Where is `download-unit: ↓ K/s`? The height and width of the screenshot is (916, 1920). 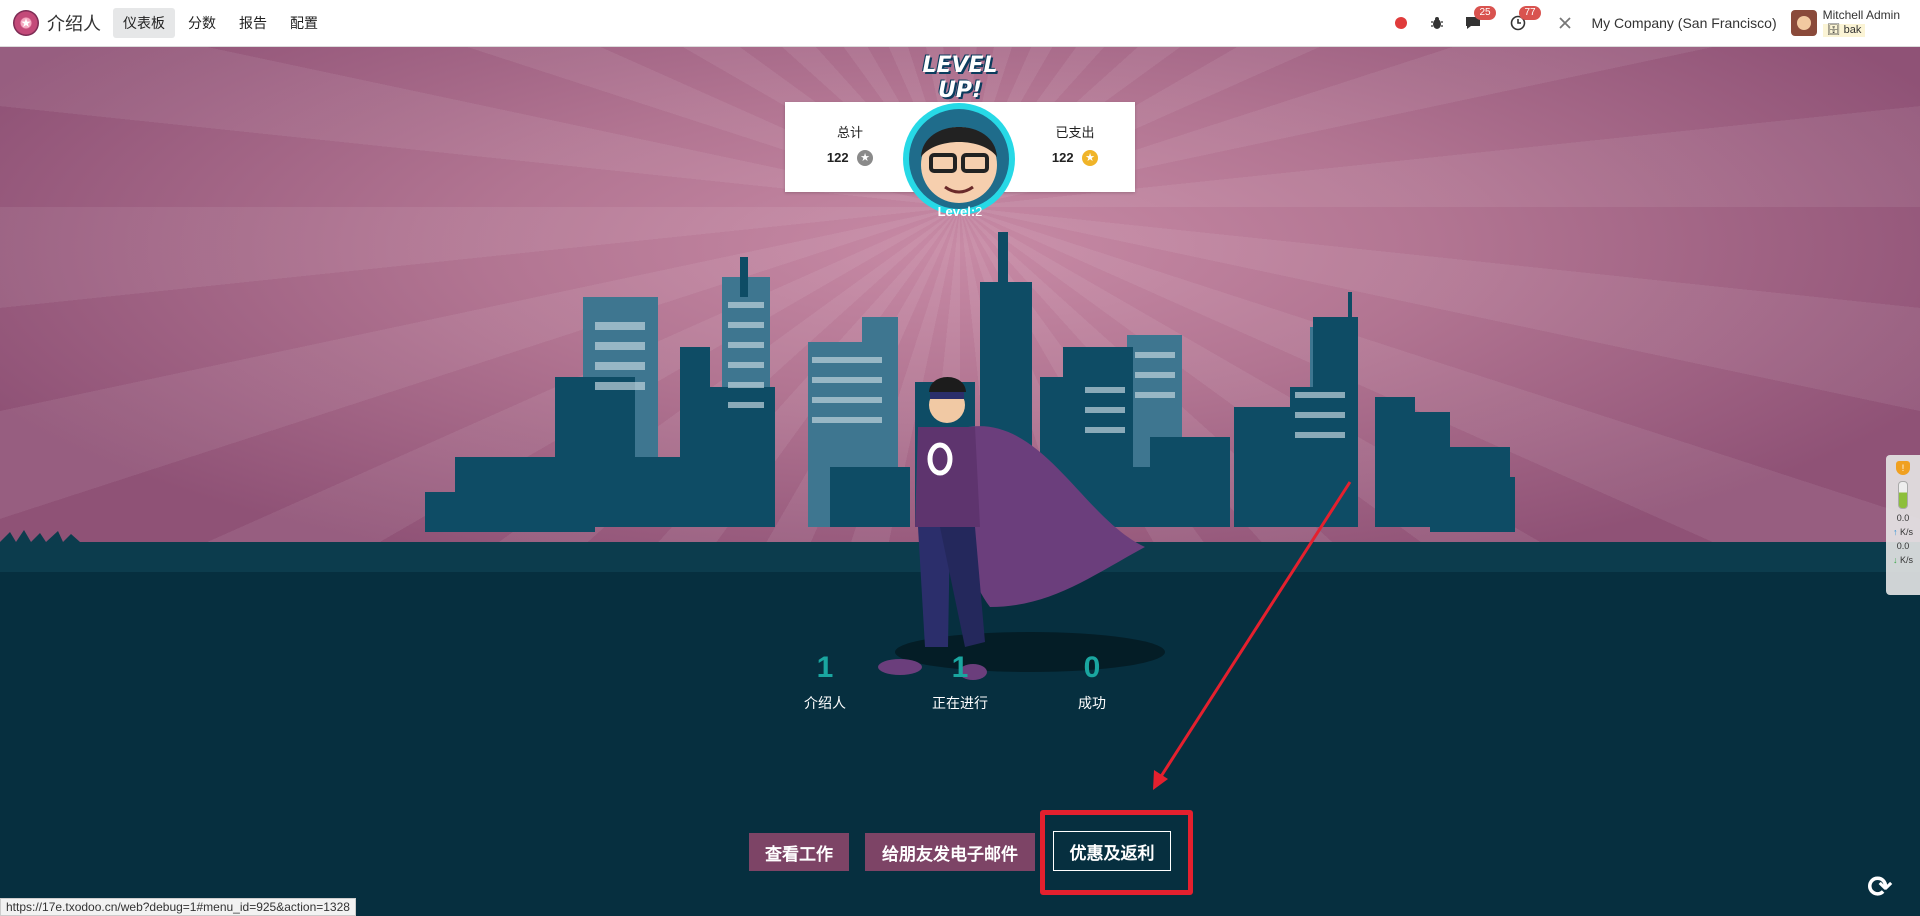
download-unit: ↓ K/s is located at coordinates (1903, 560).